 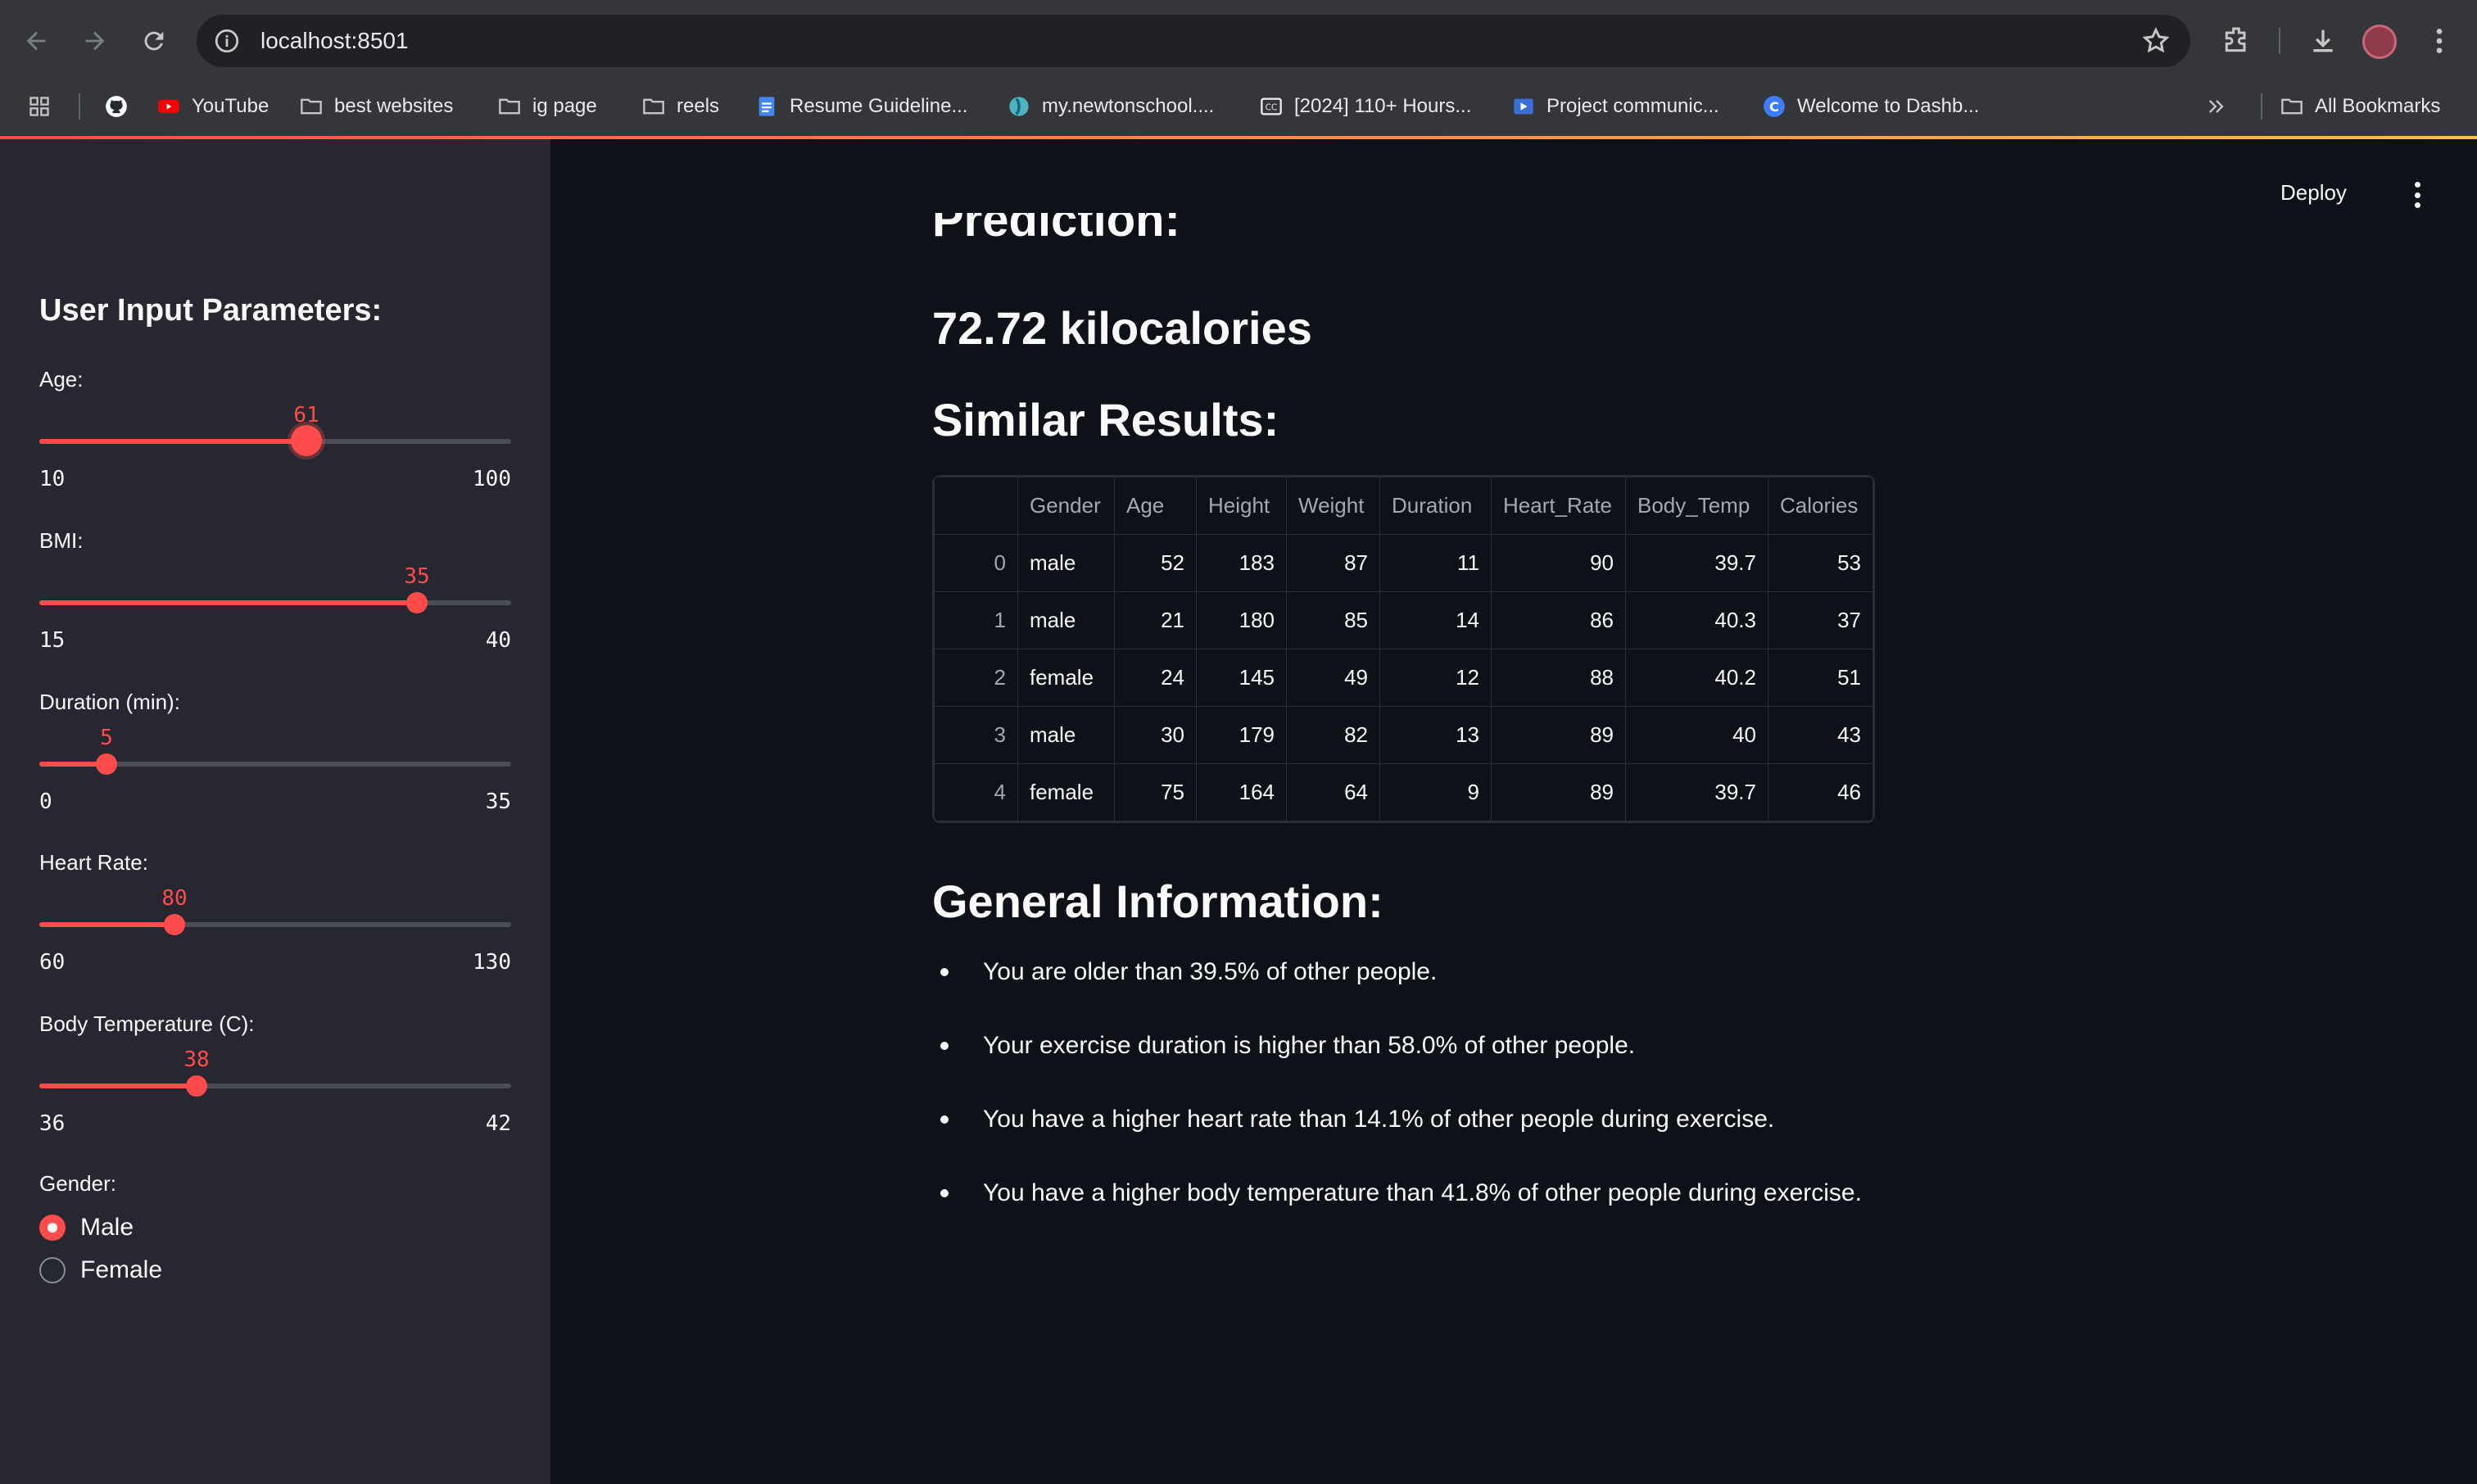 I want to click on table-cell: 21, so click(x=1155, y=620).